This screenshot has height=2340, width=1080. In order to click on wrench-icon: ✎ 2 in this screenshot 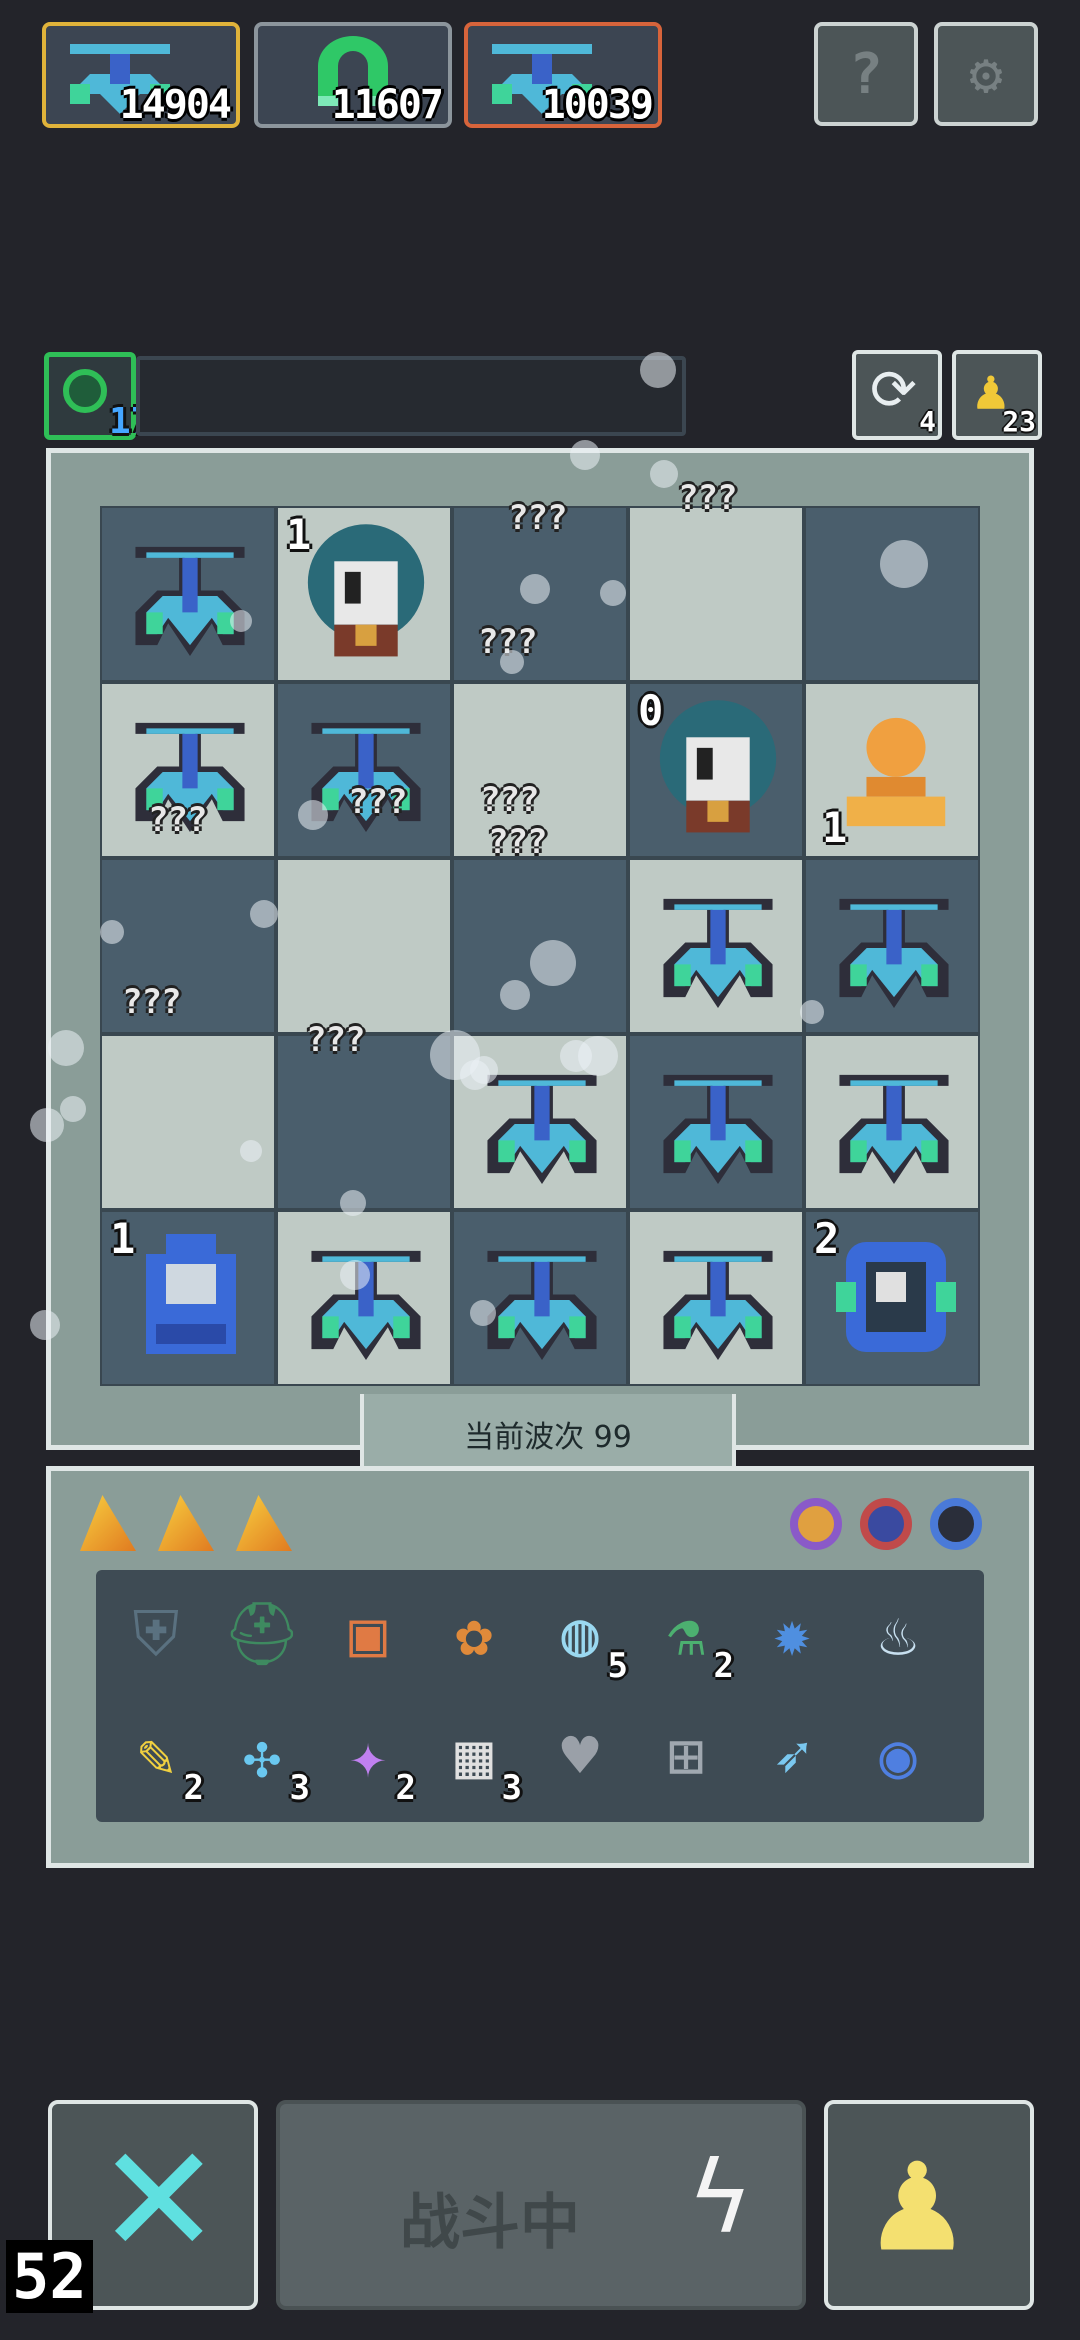, I will do `click(159, 1761)`.